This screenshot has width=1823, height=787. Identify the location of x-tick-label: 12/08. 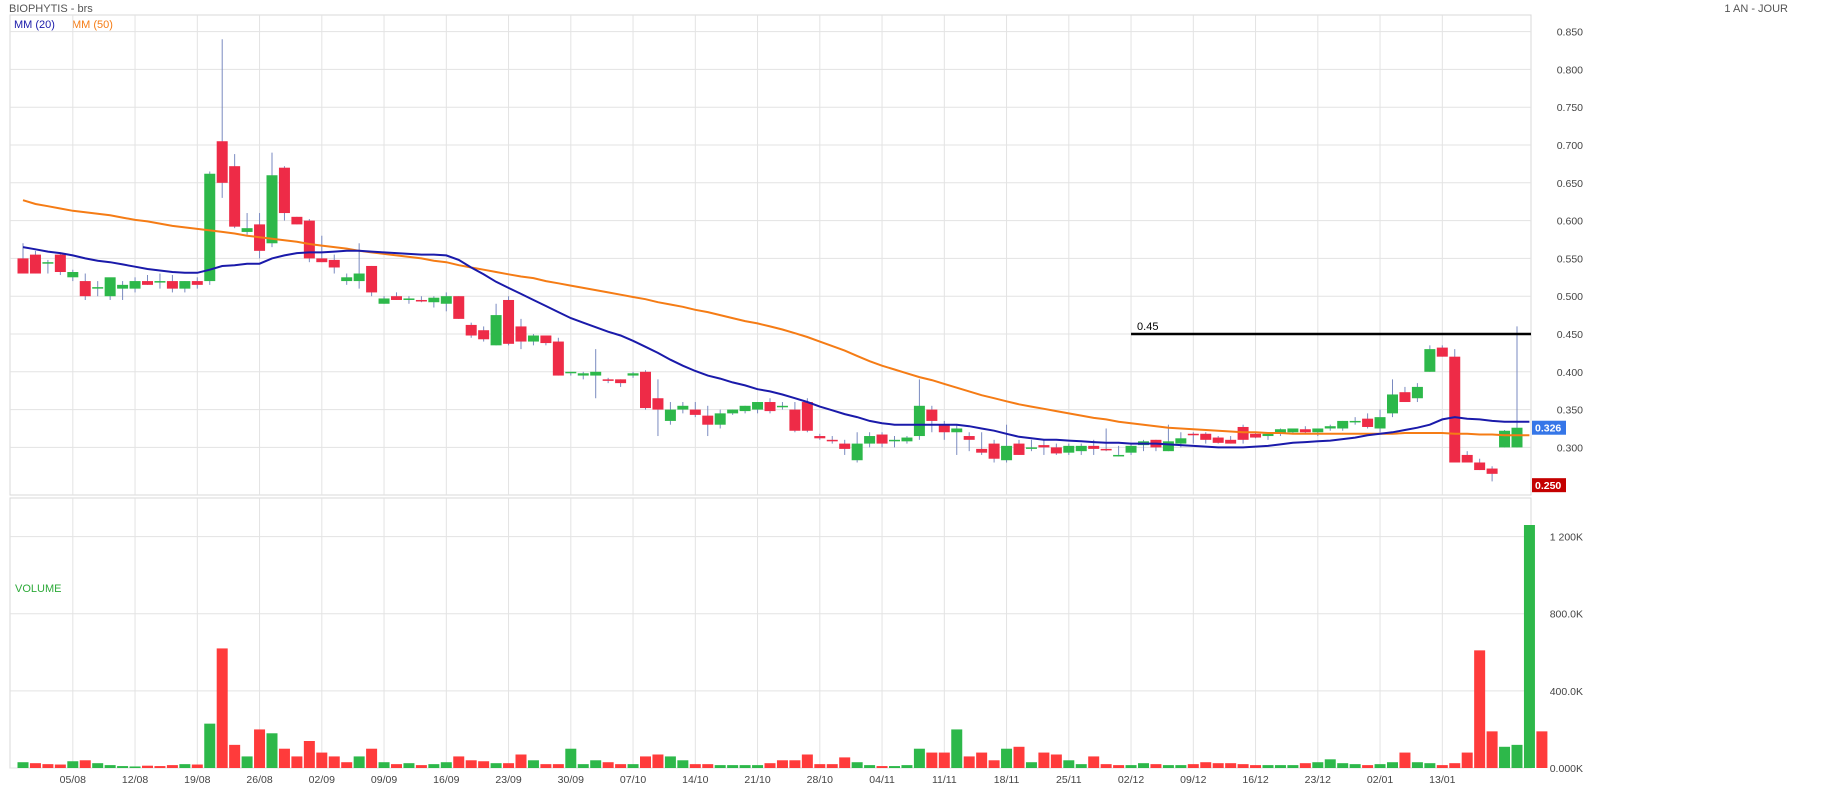
(135, 780).